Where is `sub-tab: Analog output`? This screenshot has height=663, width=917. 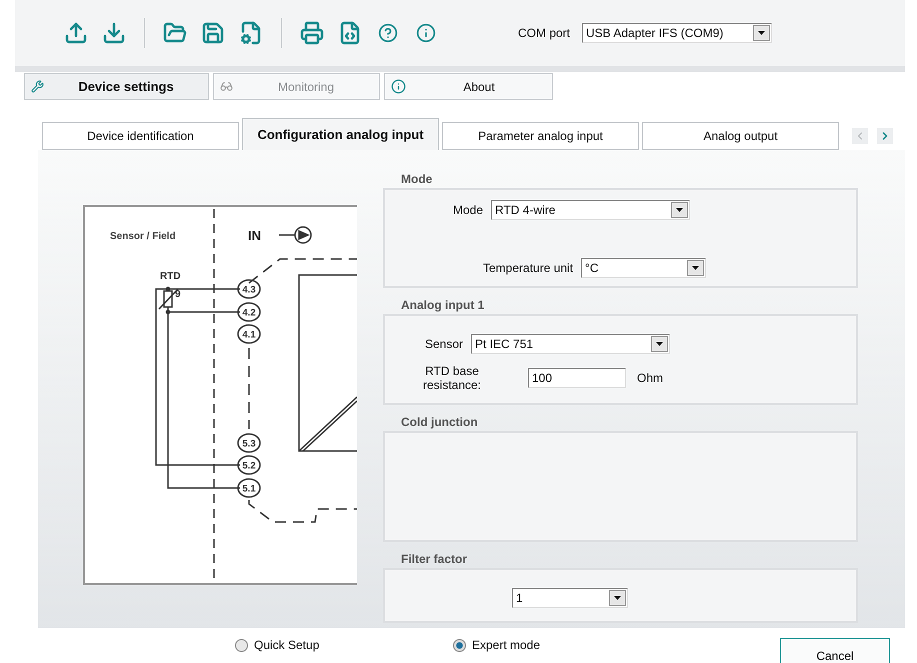 sub-tab: Analog output is located at coordinates (740, 136).